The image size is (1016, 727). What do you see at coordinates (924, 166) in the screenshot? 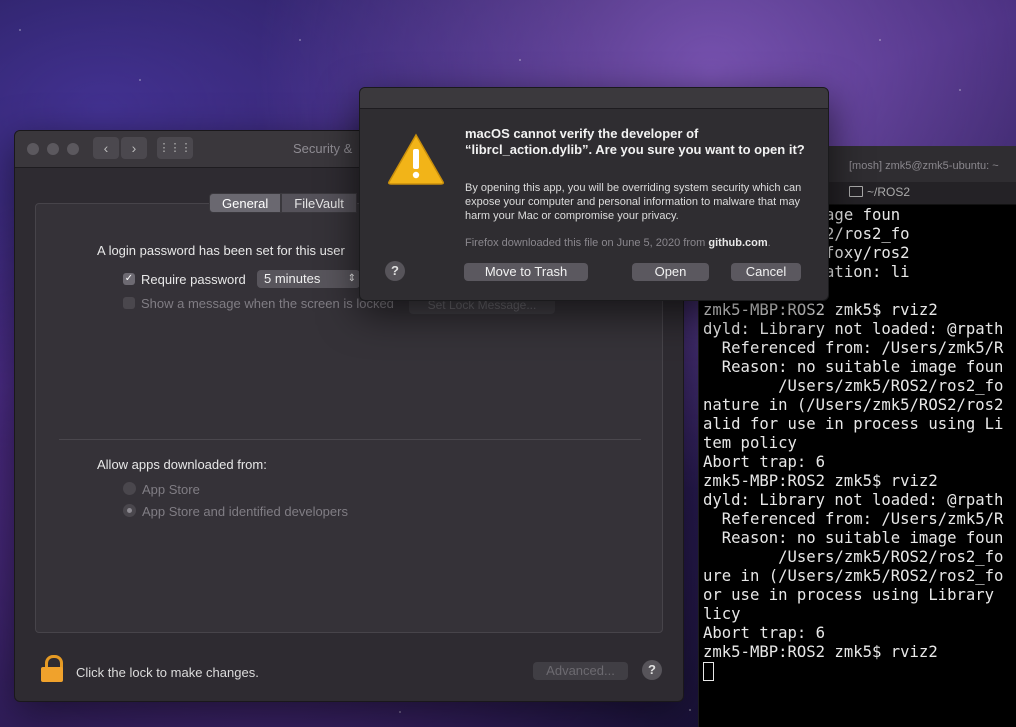
I see `terminal-title: [mosh] zmk5@zmk5-ubuntu: ~` at bounding box center [924, 166].